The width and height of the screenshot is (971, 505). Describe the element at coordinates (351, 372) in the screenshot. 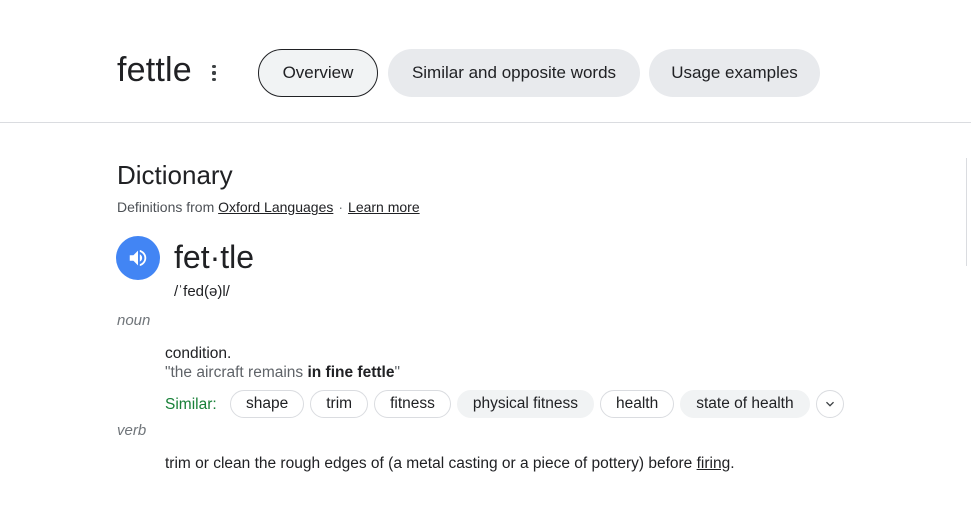

I see `example-bold: in fine fettle` at that location.